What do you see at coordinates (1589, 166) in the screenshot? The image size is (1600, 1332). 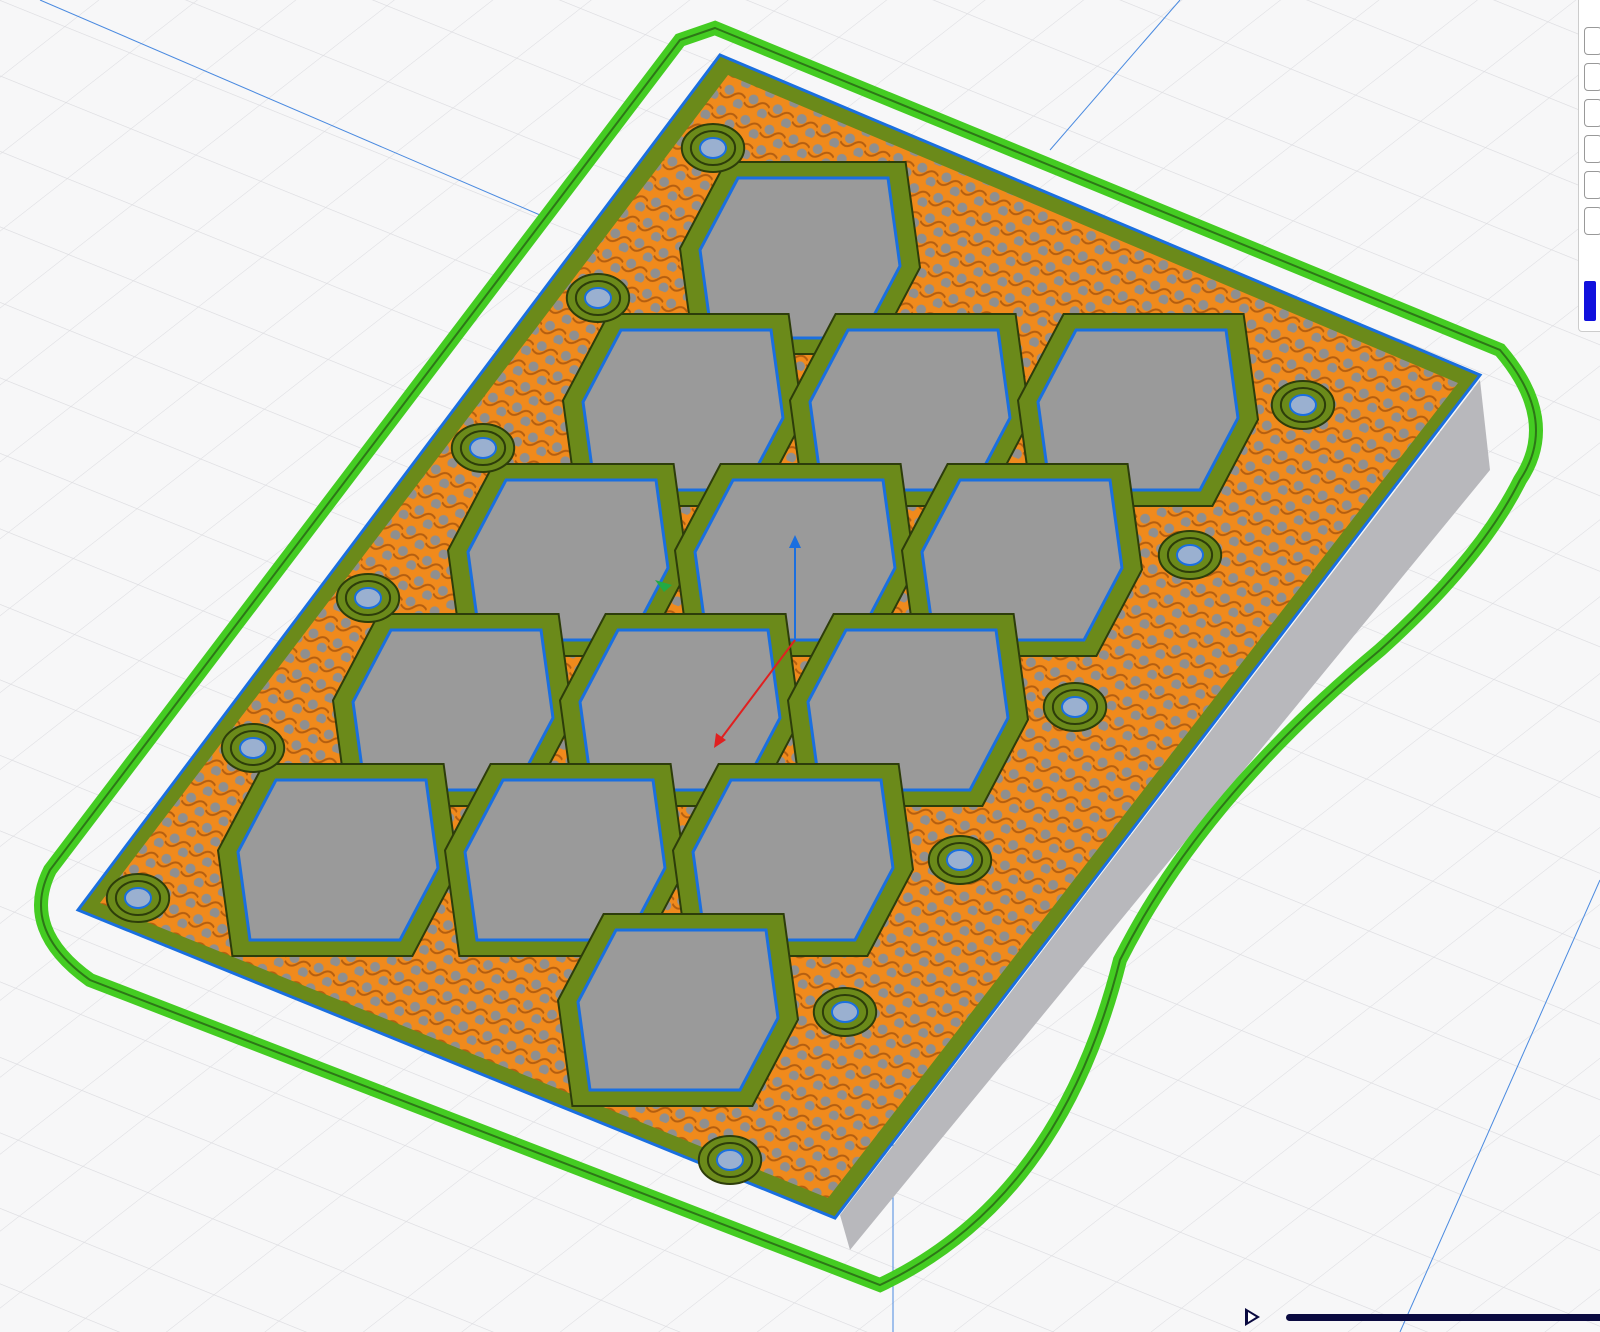 I see `side-panel` at bounding box center [1589, 166].